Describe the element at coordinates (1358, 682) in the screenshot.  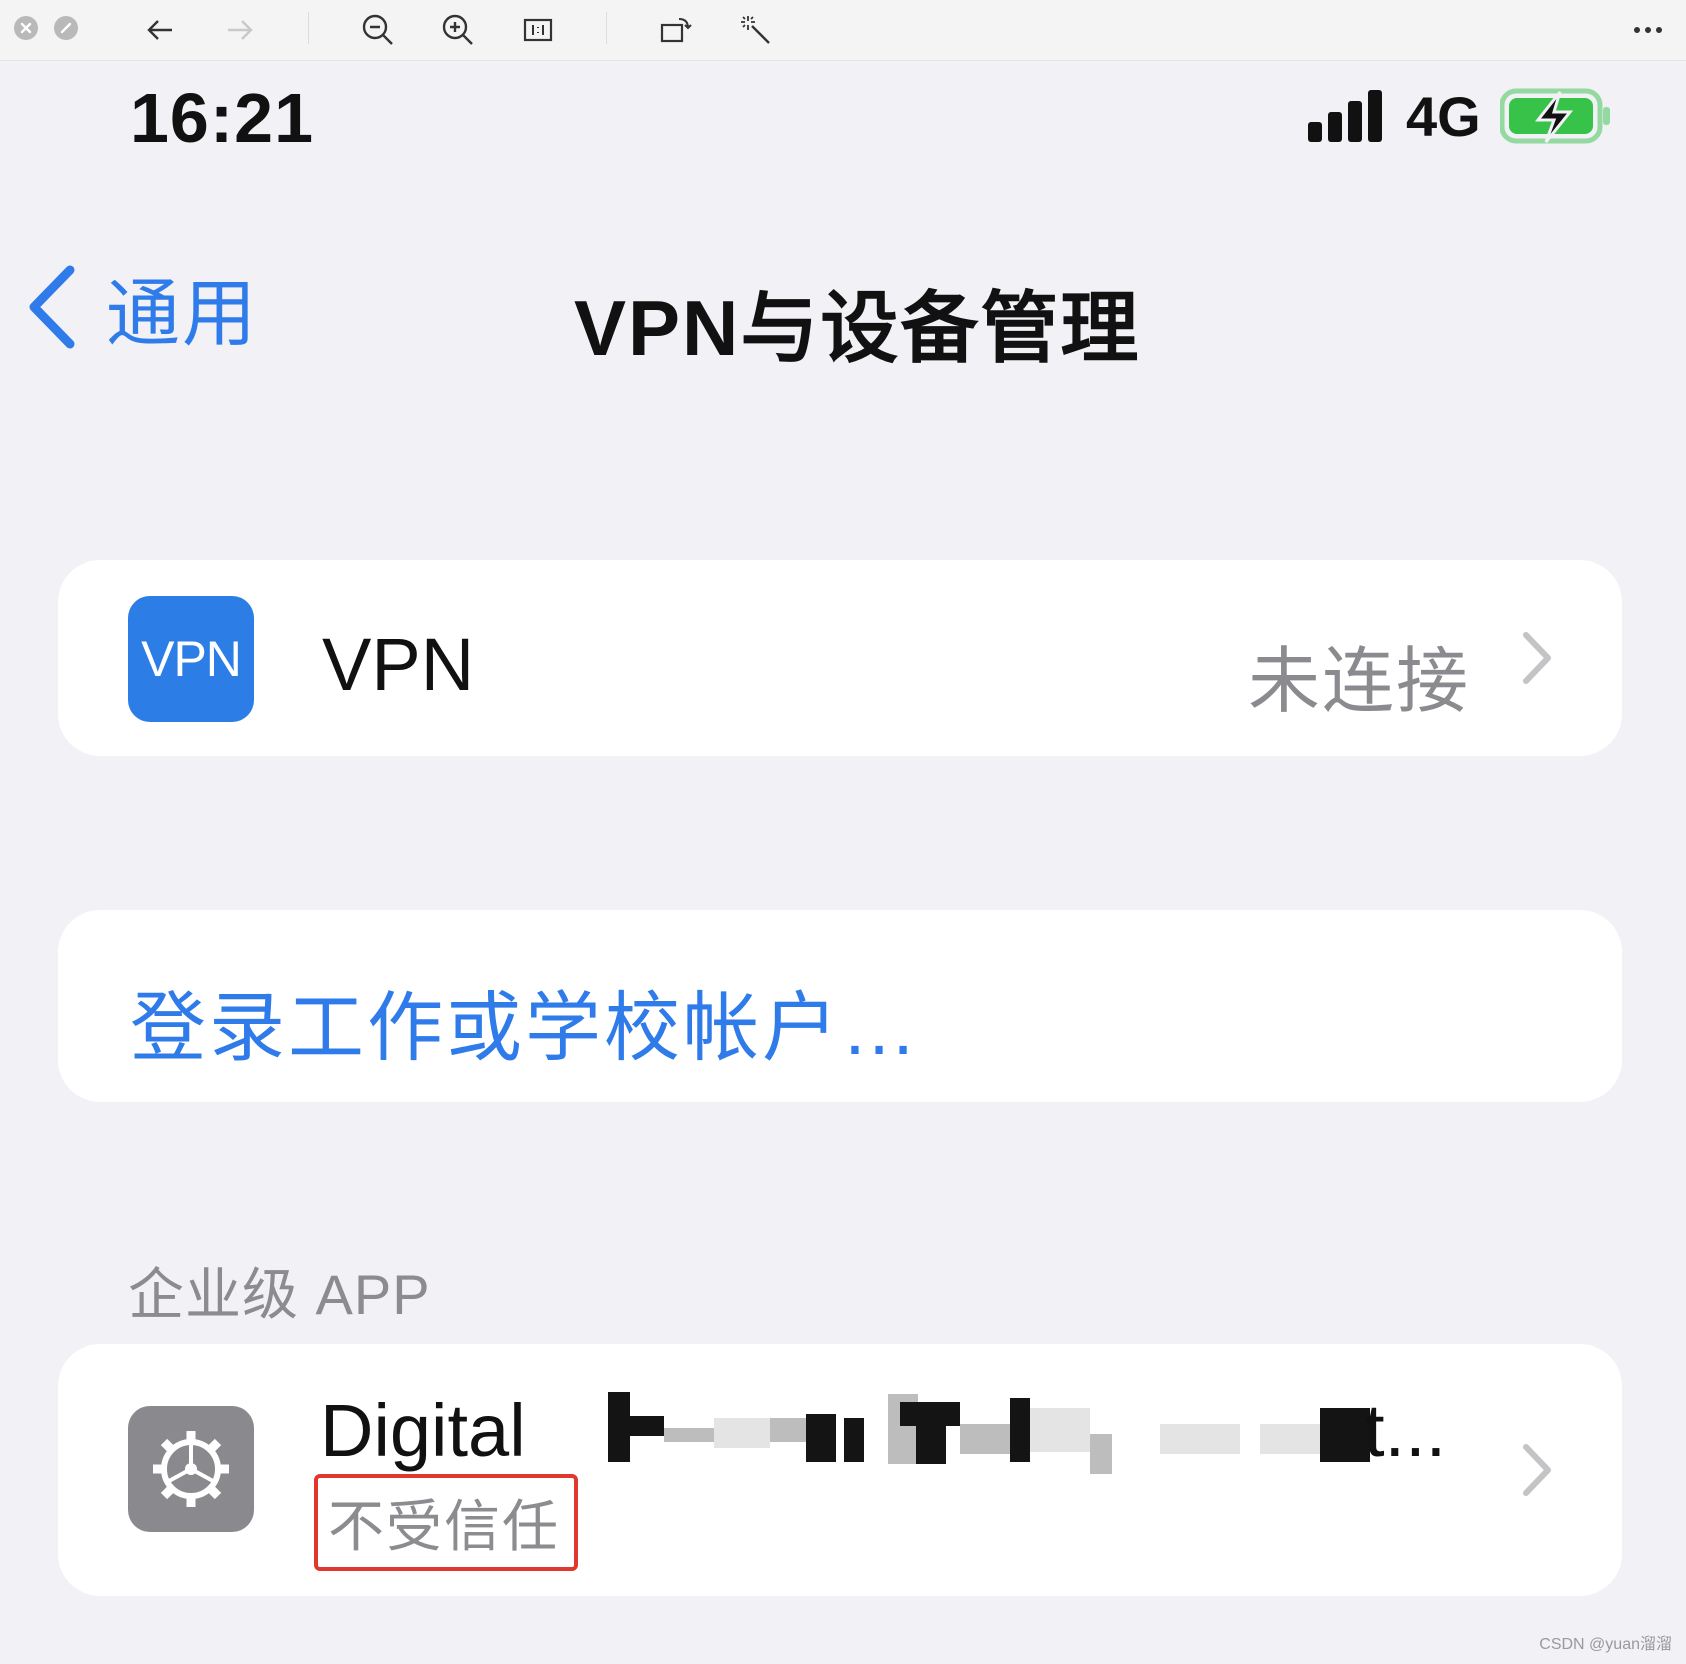
I see `vpn-status: 未连接` at that location.